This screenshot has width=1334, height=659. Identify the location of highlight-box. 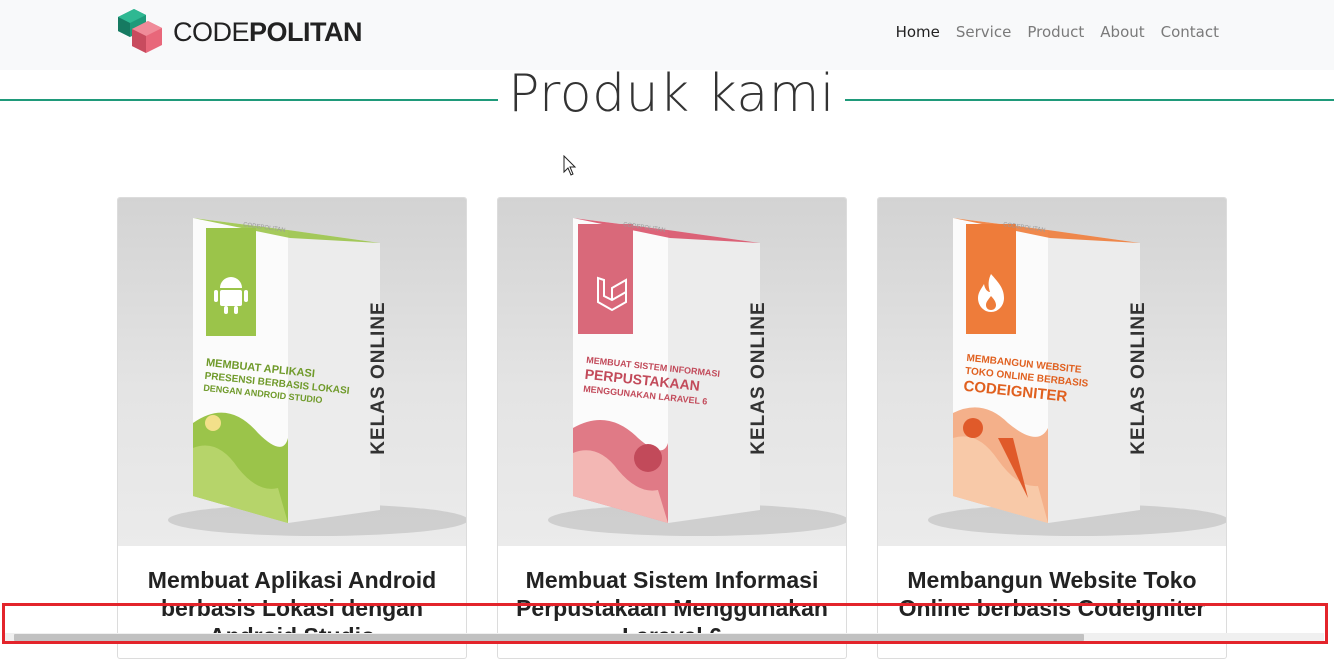
(665, 623).